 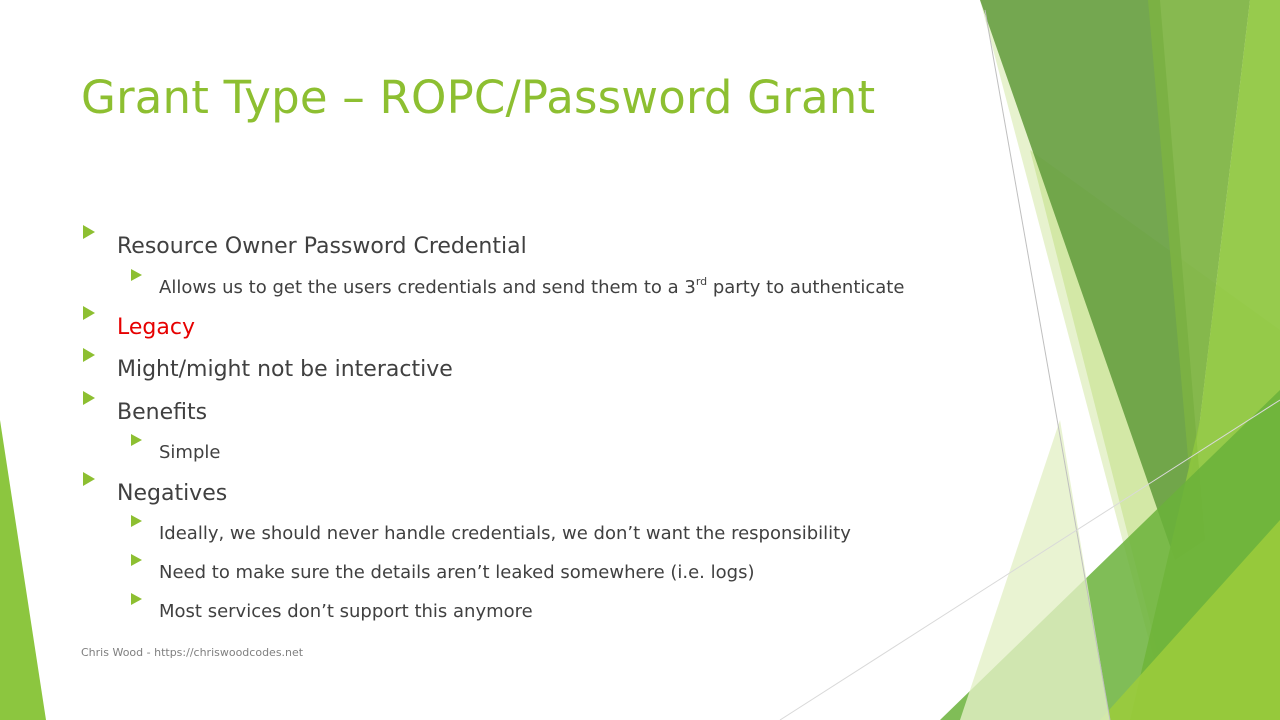 What do you see at coordinates (1035, 570) in the screenshot?
I see `bottom-pale-triangle` at bounding box center [1035, 570].